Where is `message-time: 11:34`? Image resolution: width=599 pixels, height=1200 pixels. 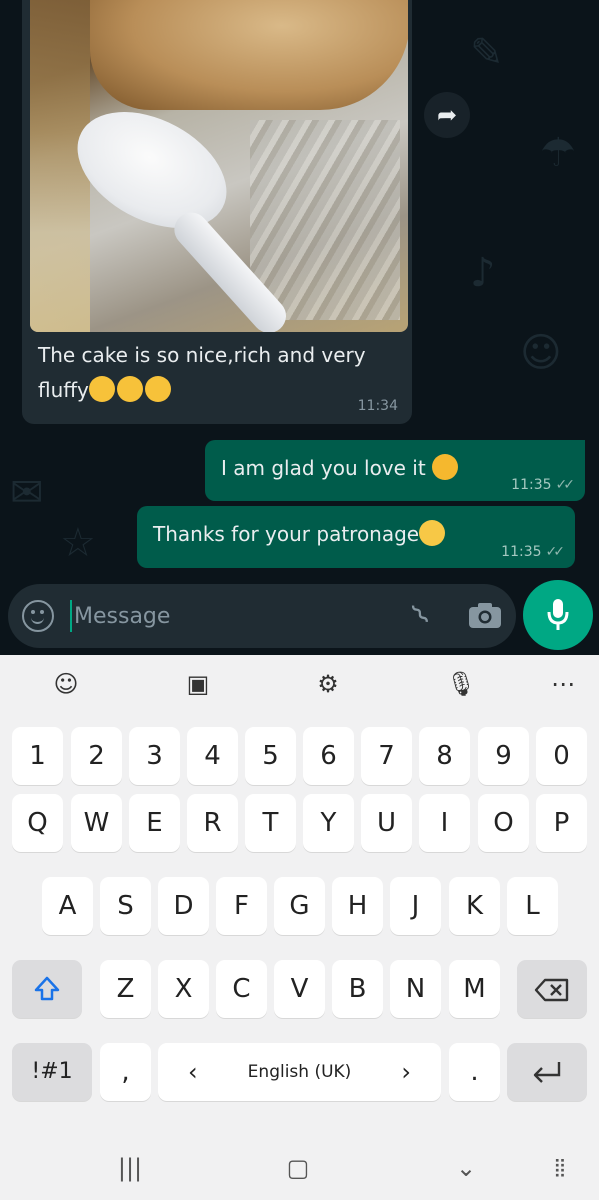 message-time: 11:34 is located at coordinates (377, 406).